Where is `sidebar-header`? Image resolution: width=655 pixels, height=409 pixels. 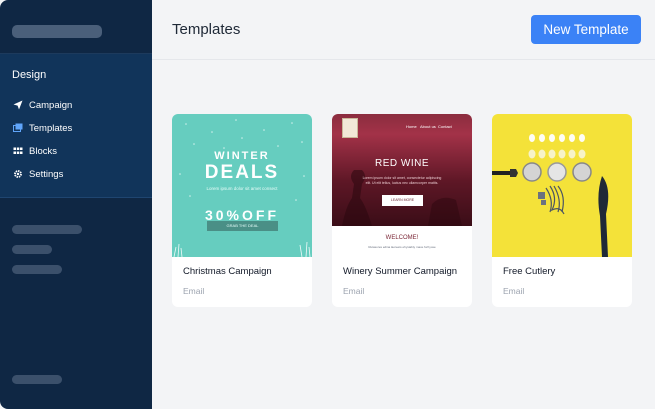
sidebar-header is located at coordinates (76, 27).